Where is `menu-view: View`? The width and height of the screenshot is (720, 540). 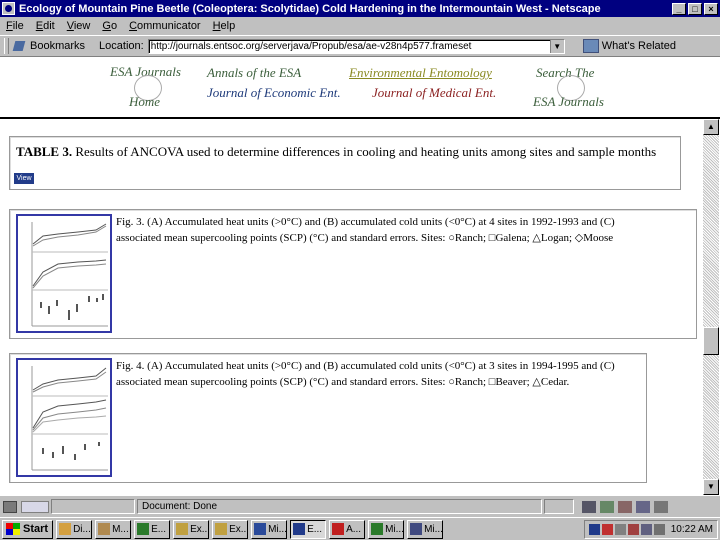
menu-view: View is located at coordinates (79, 26).